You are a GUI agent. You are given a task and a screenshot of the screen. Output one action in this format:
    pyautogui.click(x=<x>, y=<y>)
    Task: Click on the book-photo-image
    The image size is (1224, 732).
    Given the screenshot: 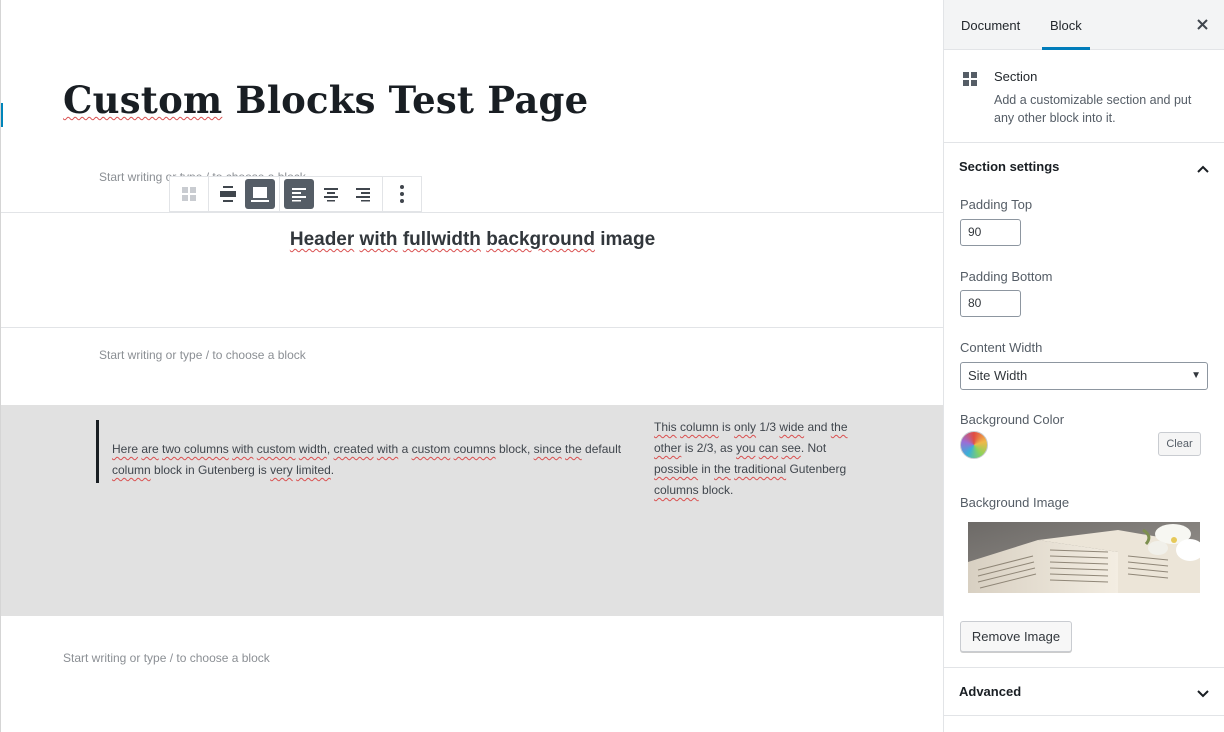 What is the action you would take?
    pyautogui.click(x=1084, y=557)
    